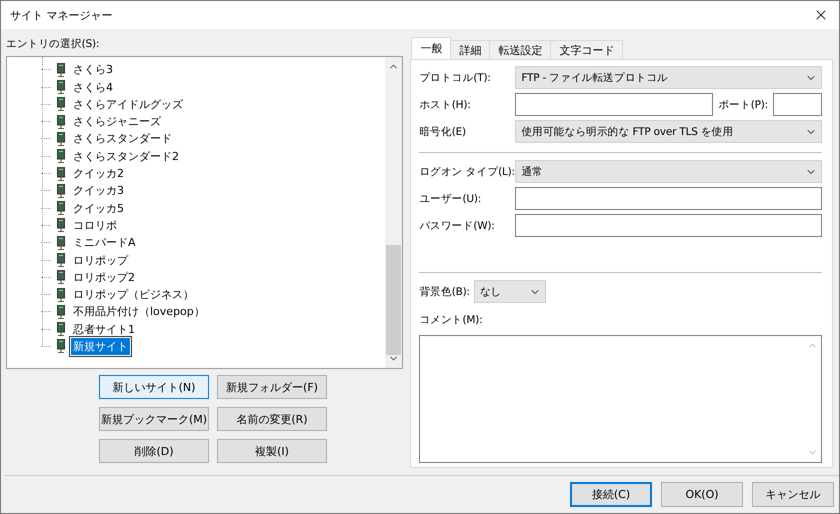 Image resolution: width=840 pixels, height=514 pixels. I want to click on logon-type-select: 通常, so click(668, 172).